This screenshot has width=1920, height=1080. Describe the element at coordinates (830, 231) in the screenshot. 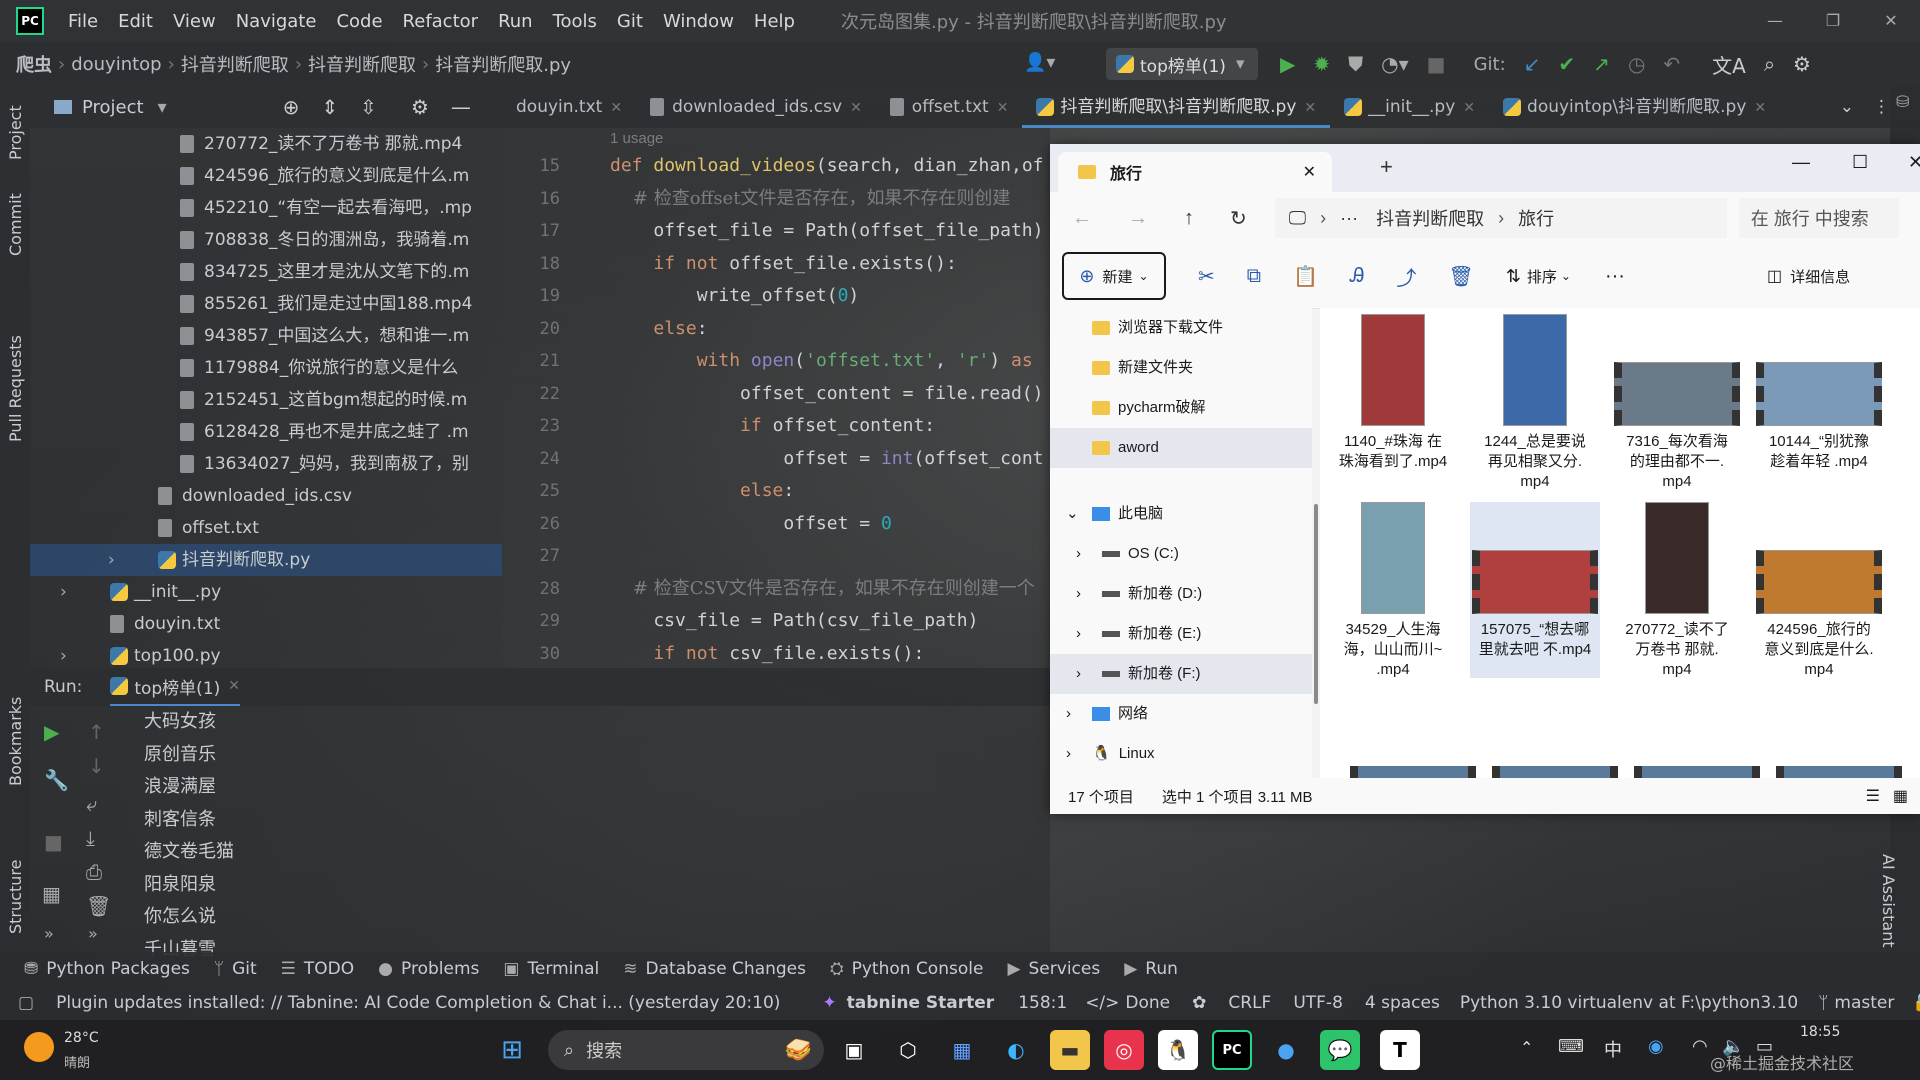

I see `code-line: offset_file = Path(offset_file_path)` at that location.